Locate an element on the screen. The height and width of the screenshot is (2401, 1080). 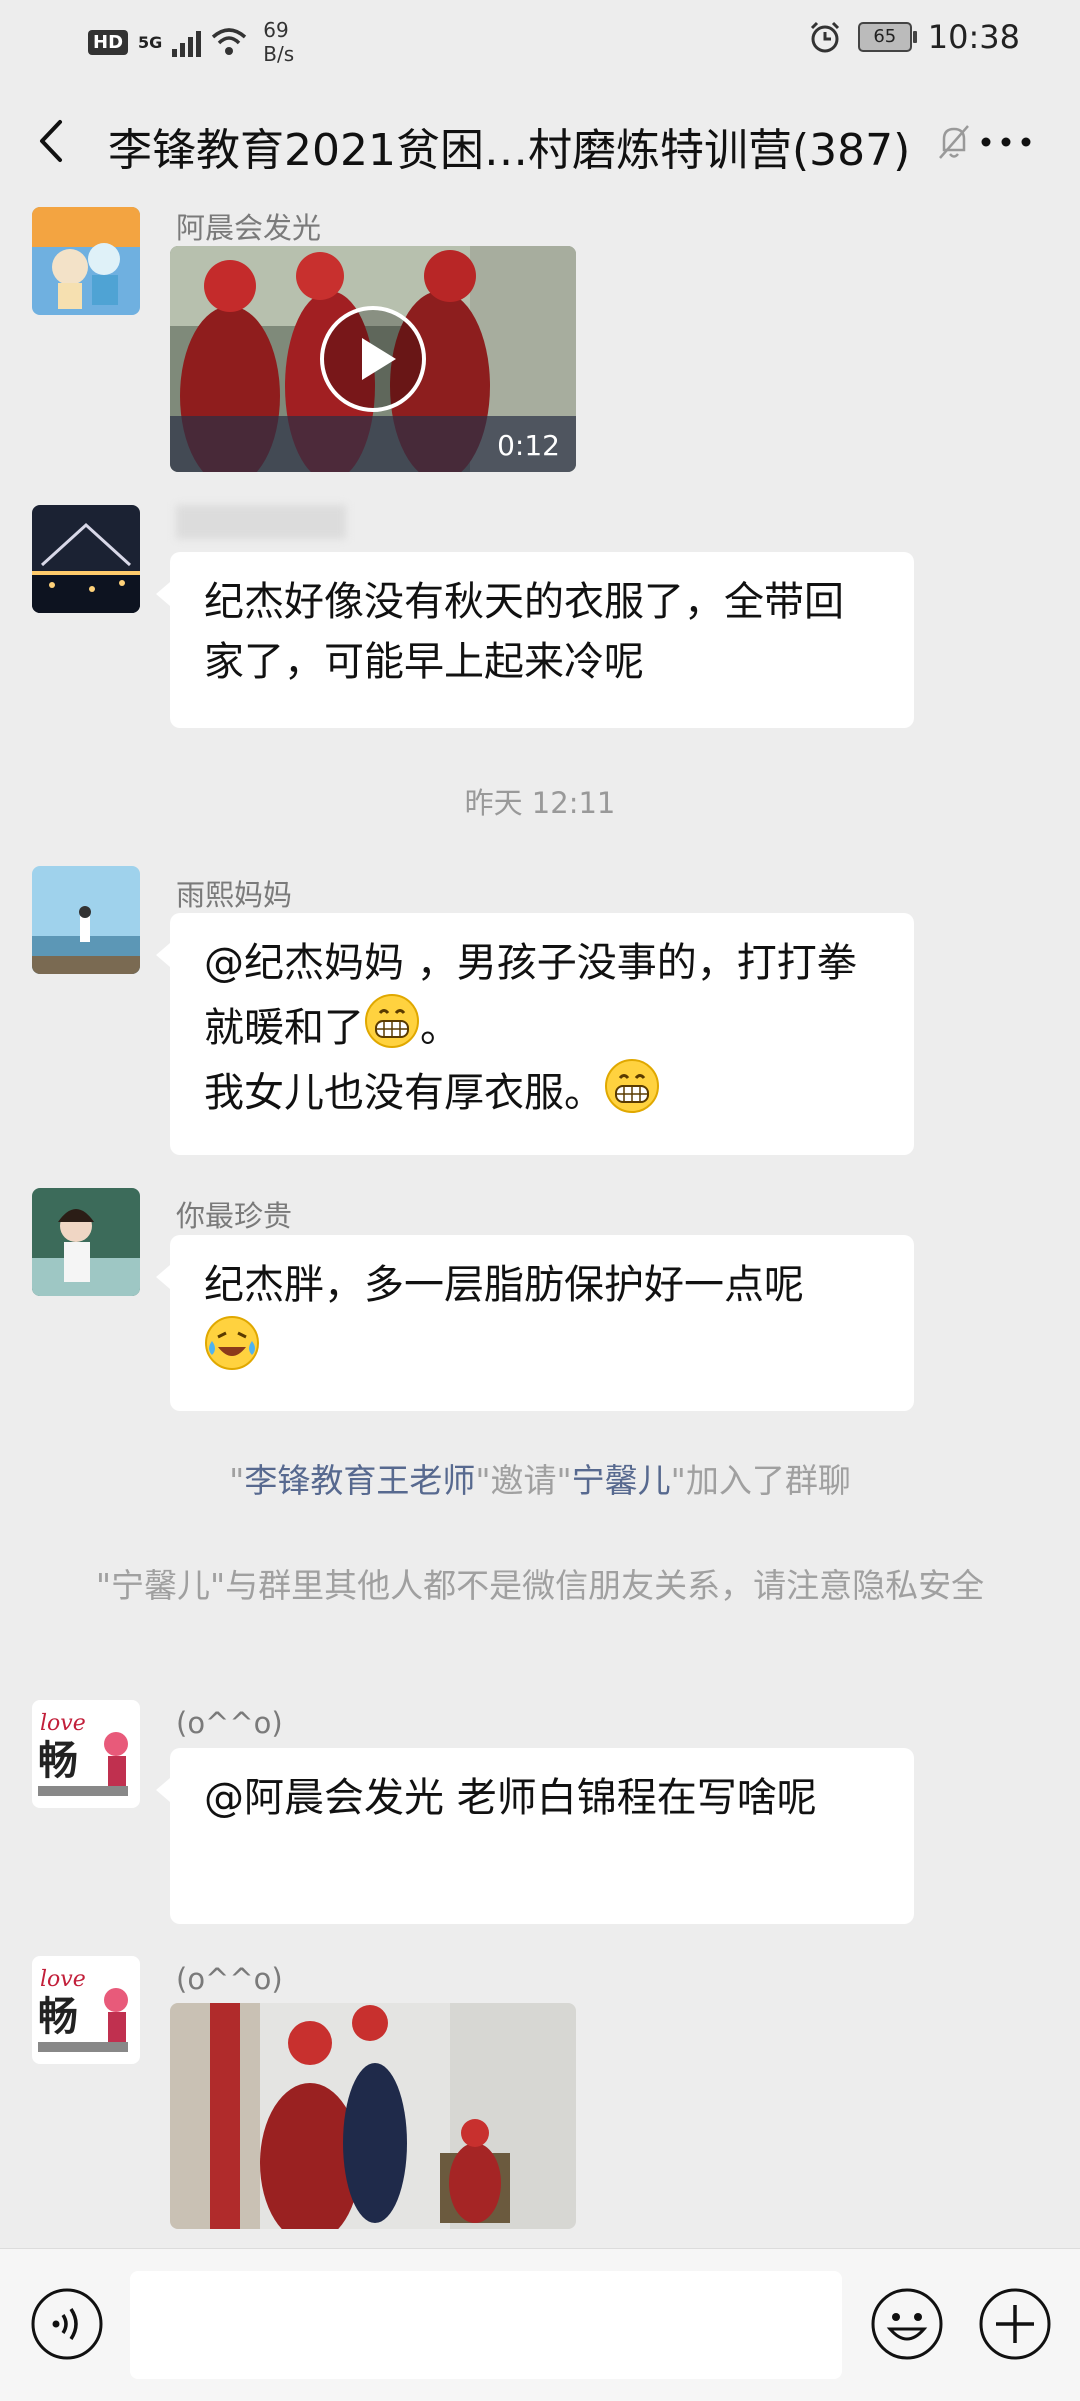
system-text: "加入了群聊 is located at coordinates (760, 1480).